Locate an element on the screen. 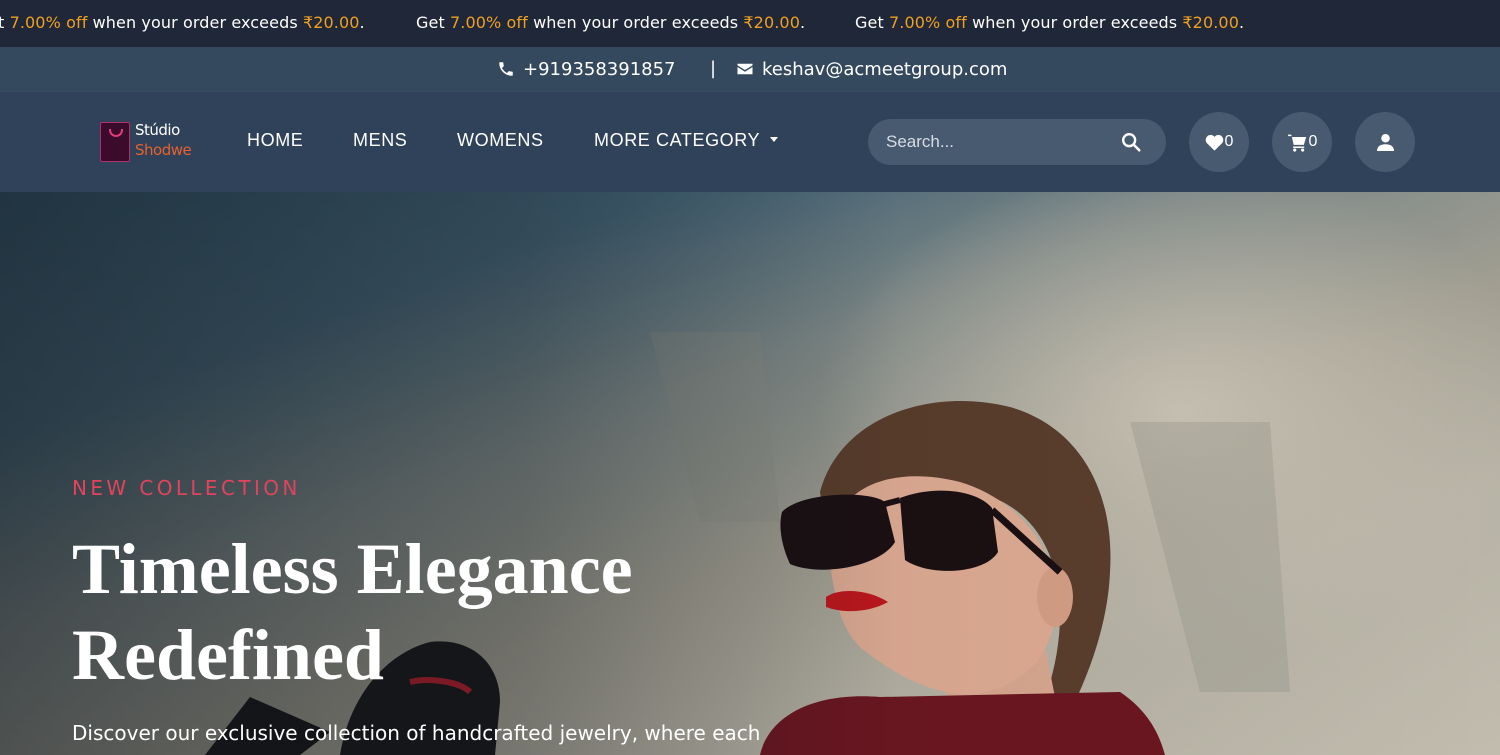  account-button is located at coordinates (1385, 142).